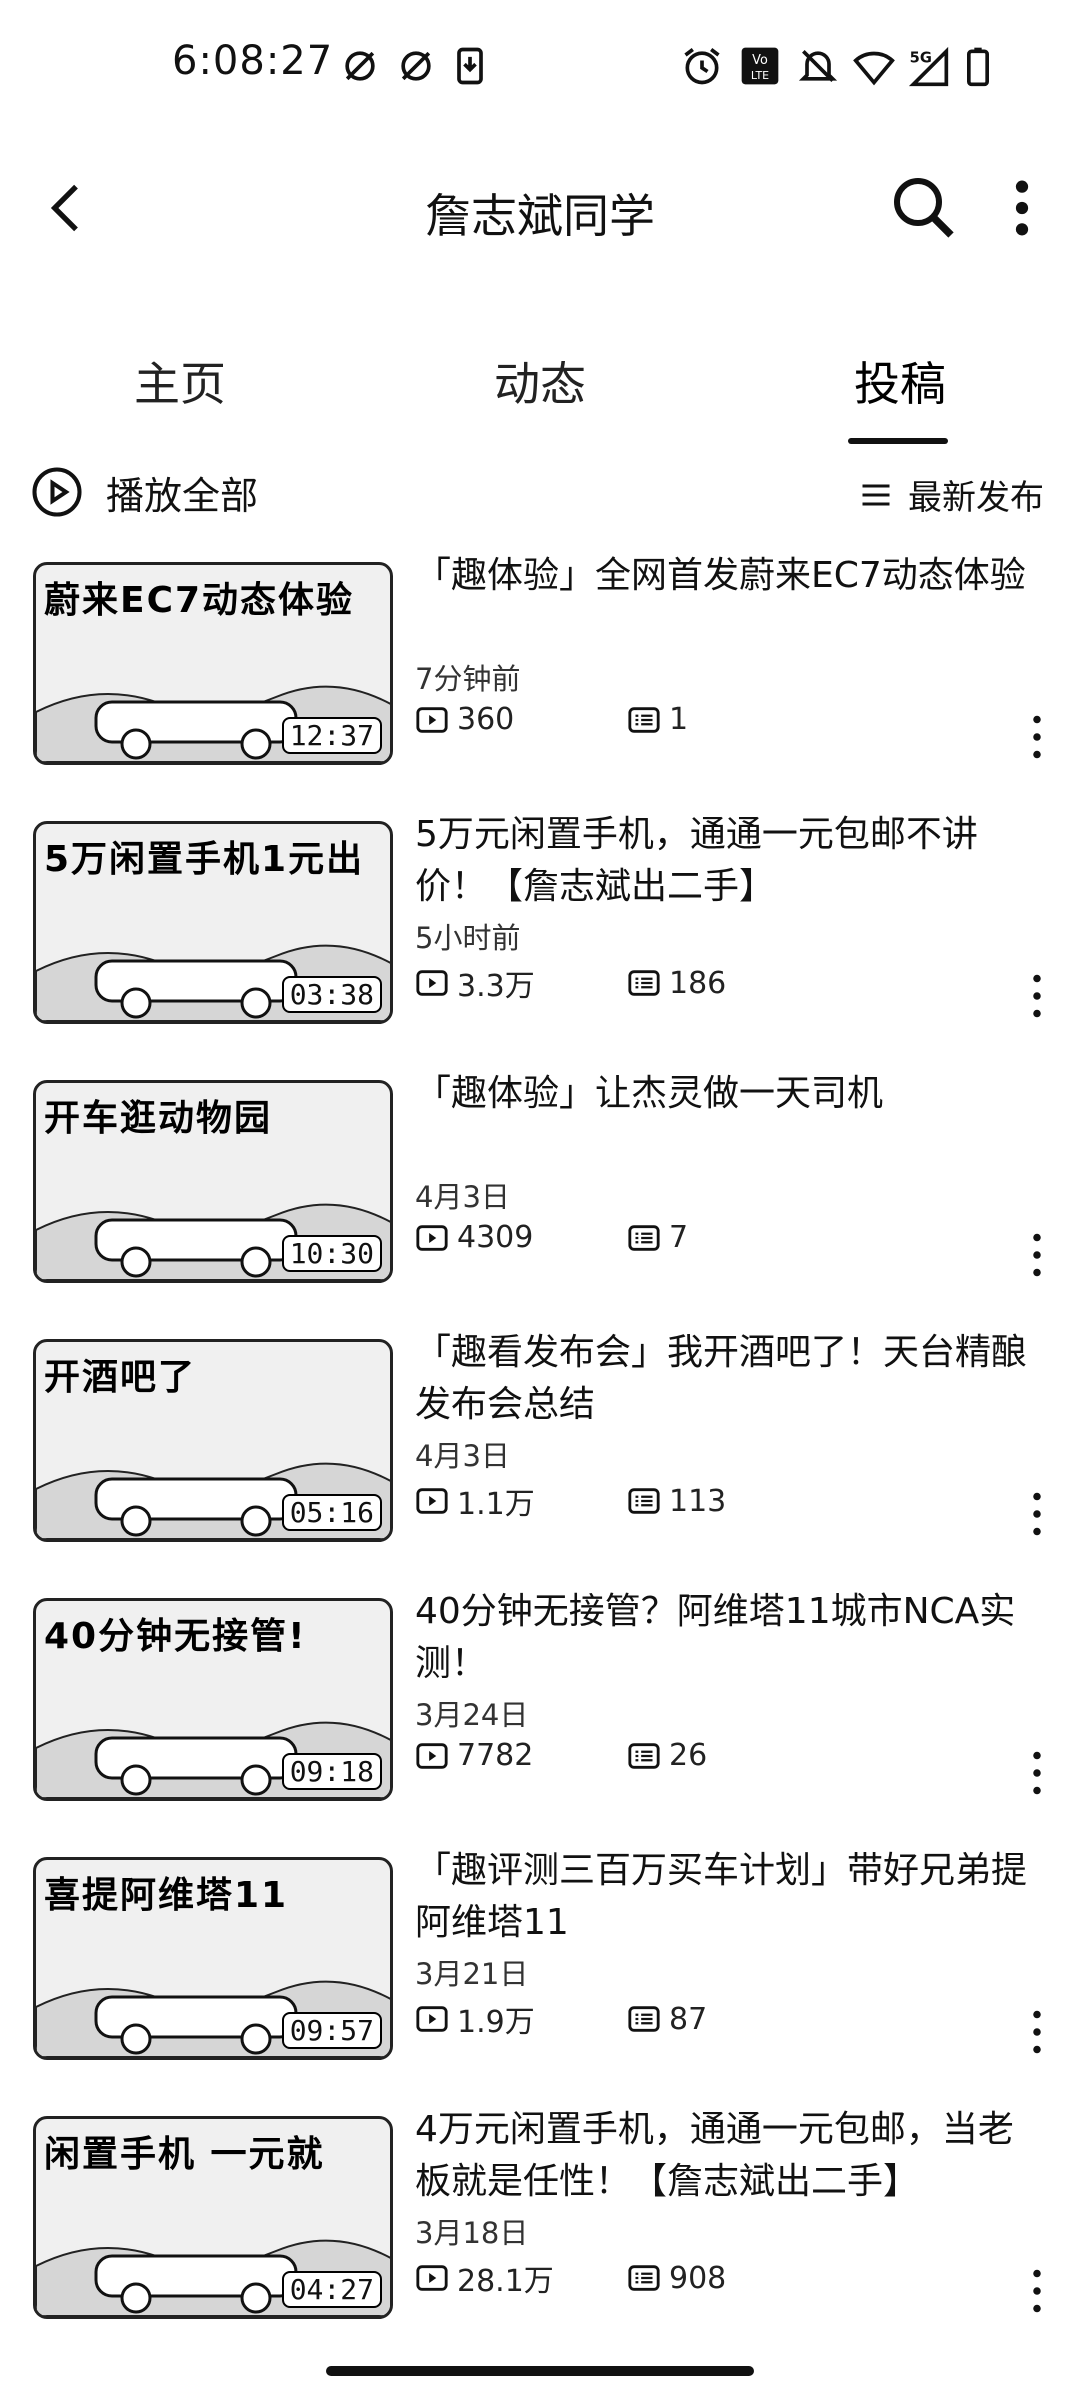  I want to click on video-stats: 28.1万 908, so click(570, 2278).